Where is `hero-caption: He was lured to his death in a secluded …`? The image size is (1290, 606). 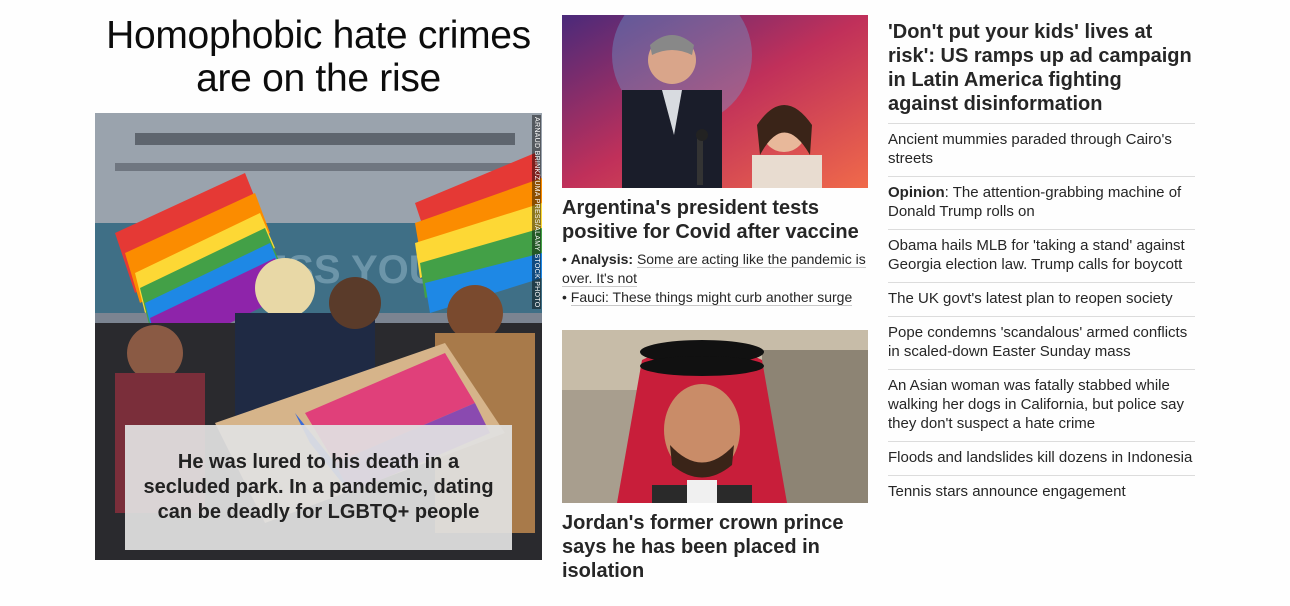
hero-caption: He was lured to his death in a secluded … is located at coordinates (318, 487).